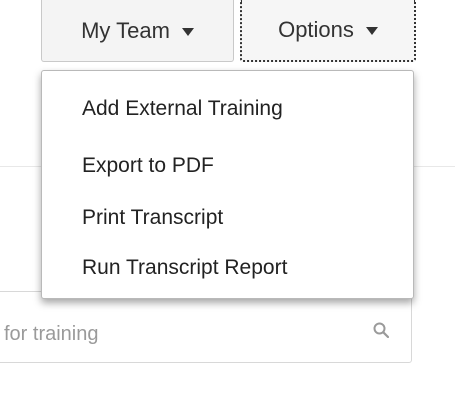 The width and height of the screenshot is (455, 406). I want to click on my-team-button: My Team, so click(137, 31).